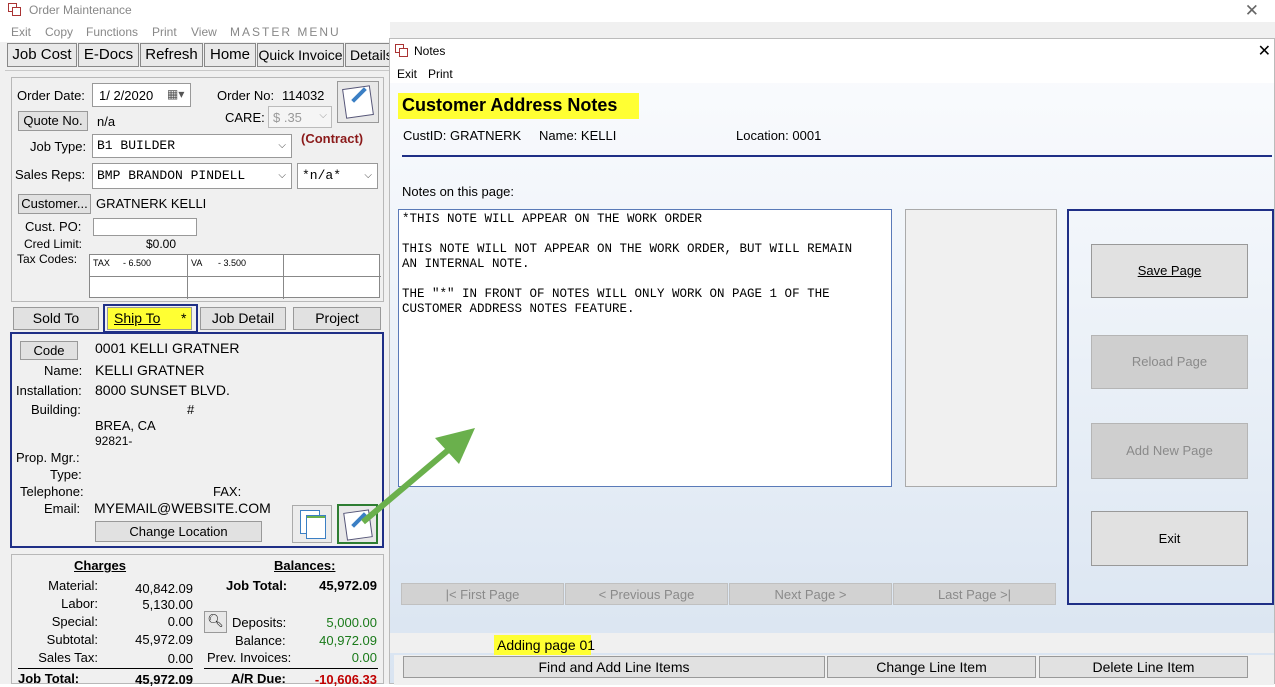  I want to click on menu-copy: Copy, so click(59, 32).